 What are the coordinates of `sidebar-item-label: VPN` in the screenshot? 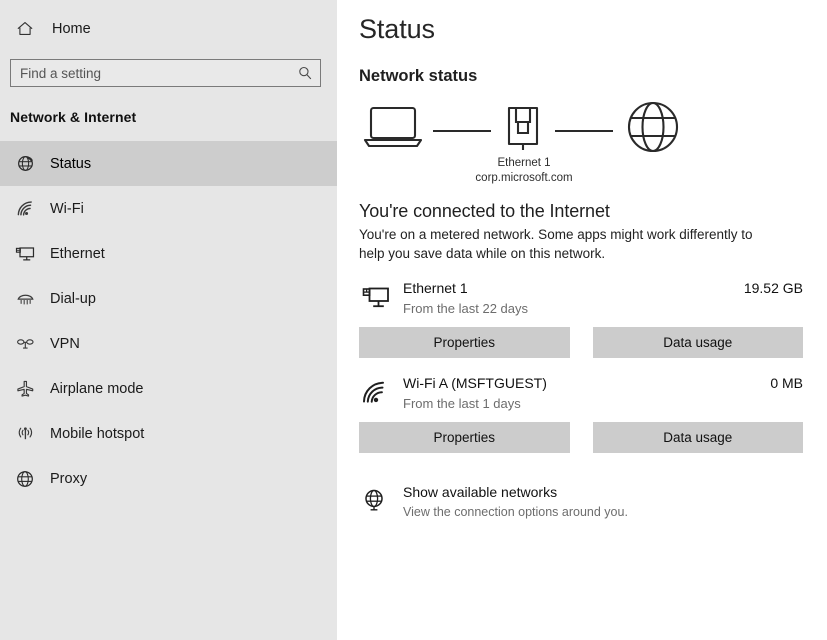 It's located at (65, 343).